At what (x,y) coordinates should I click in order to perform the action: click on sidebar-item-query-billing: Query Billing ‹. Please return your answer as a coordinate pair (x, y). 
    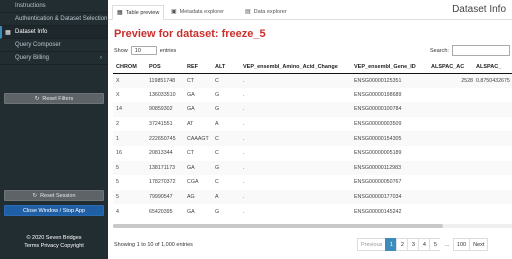
    Looking at the image, I should click on (54, 58).